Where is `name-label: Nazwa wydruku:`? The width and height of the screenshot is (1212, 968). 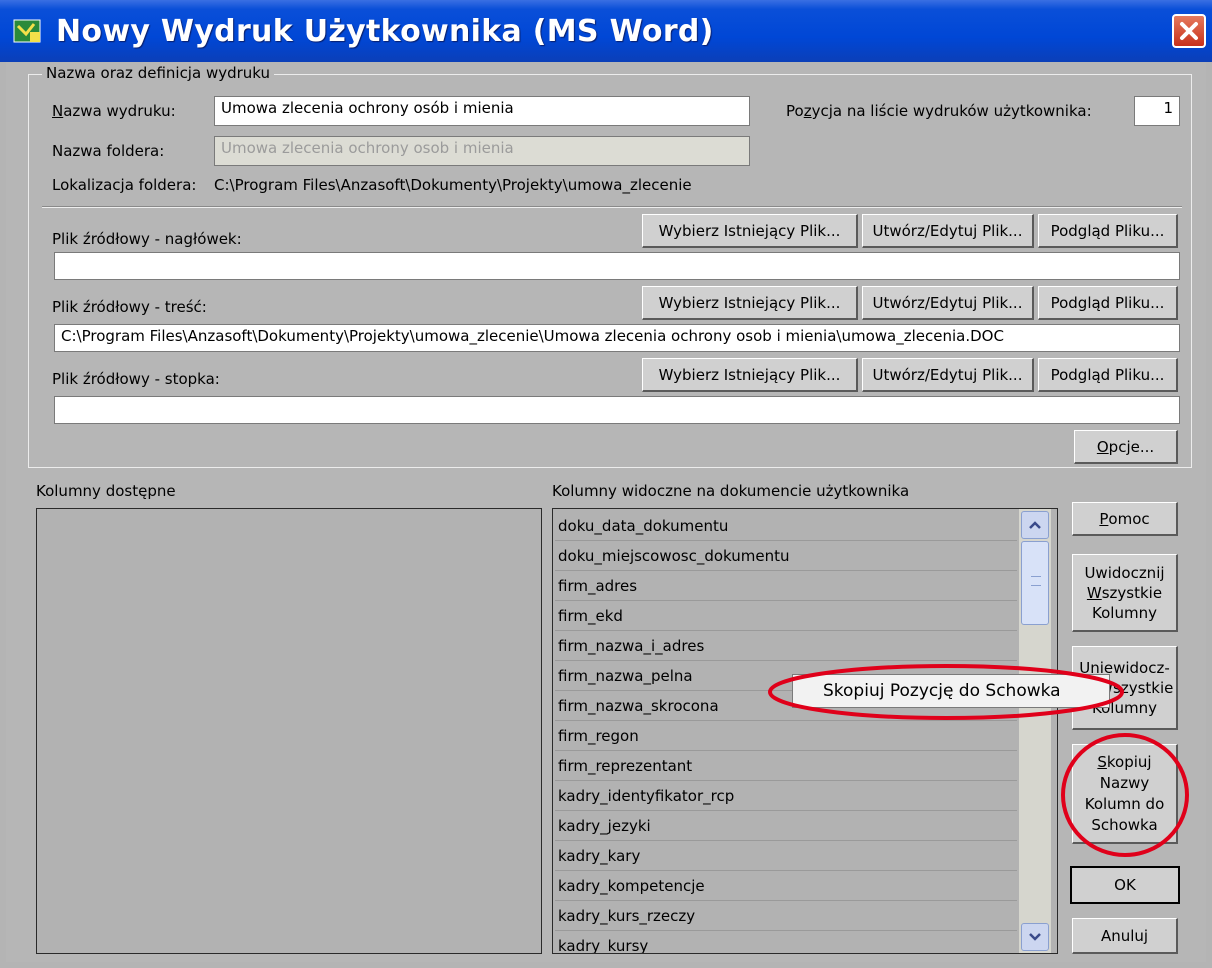 name-label: Nazwa wydruku: is located at coordinates (114, 111).